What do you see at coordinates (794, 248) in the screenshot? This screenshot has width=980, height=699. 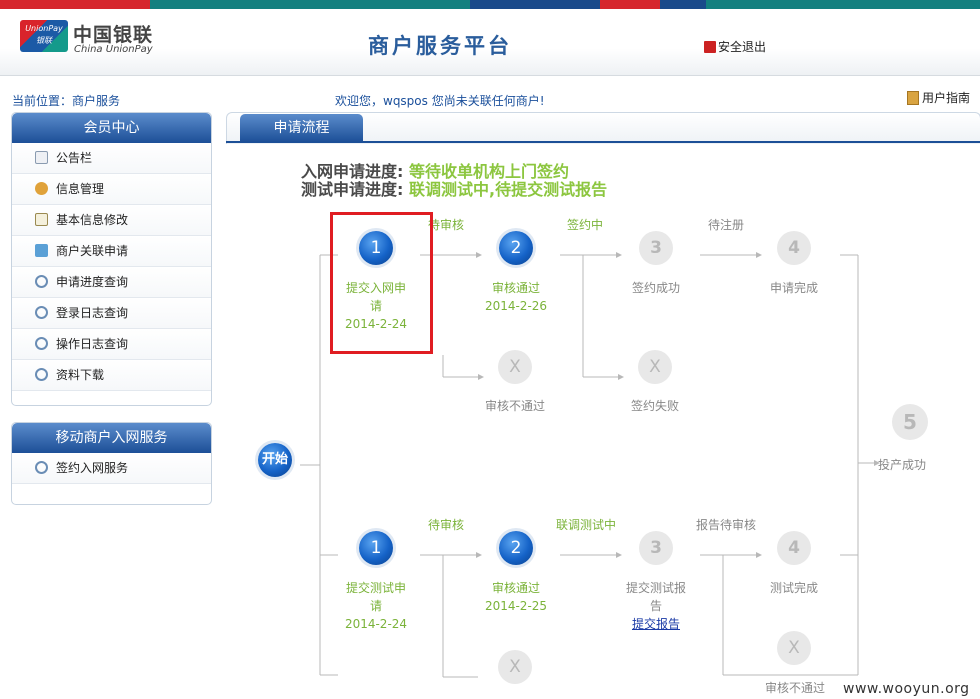 I see `top-step-4-circle: 4` at bounding box center [794, 248].